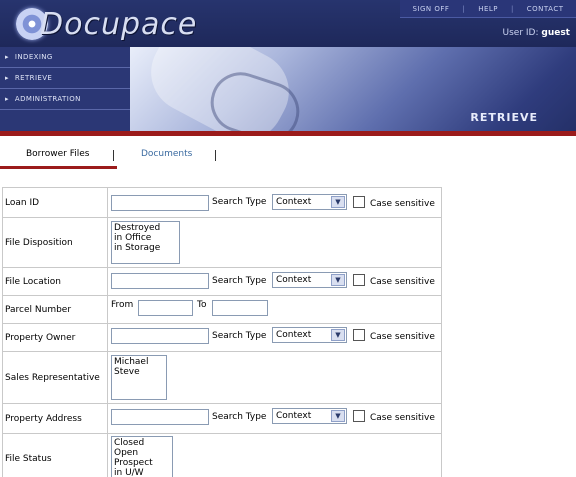  I want to click on to-label: To, so click(202, 305).